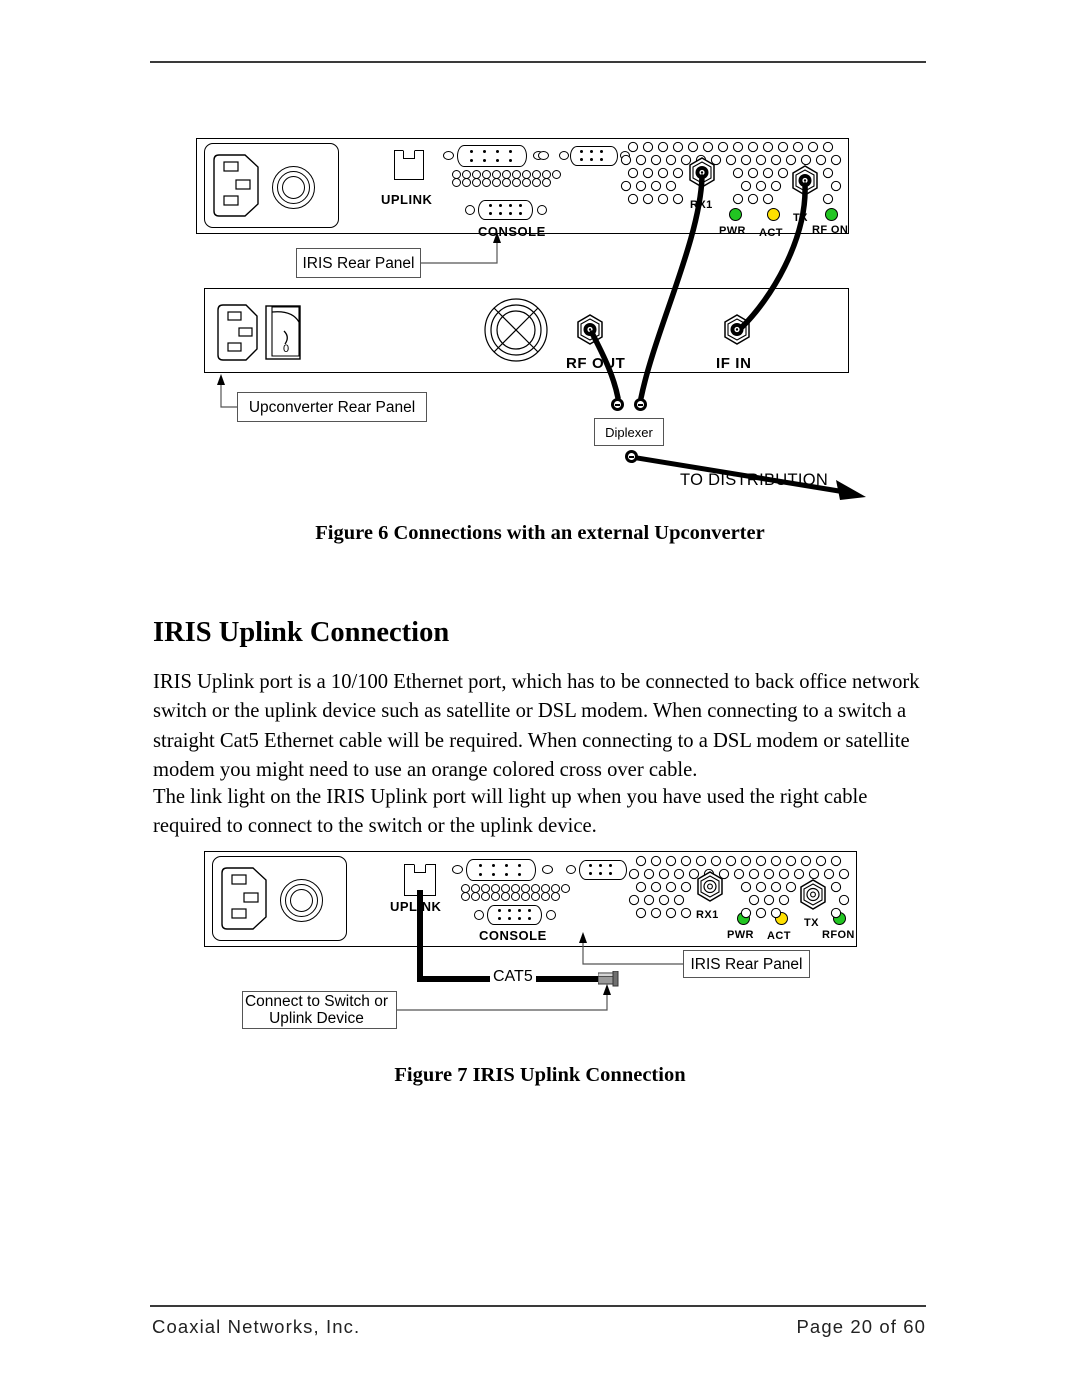 This screenshot has width=1080, height=1397. What do you see at coordinates (608, 981) in the screenshot?
I see `rj45-plug-icon-fig7` at bounding box center [608, 981].